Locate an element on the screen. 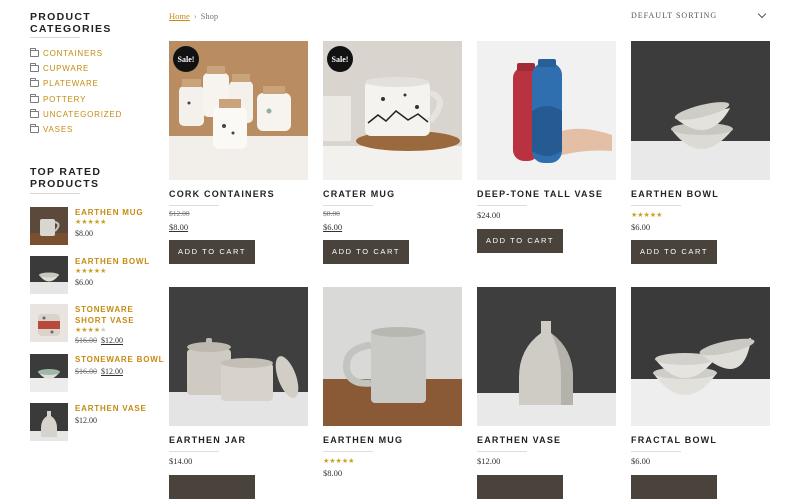 This screenshot has height=499, width=800. top-rated-title: TOP RATED PRODUCTS is located at coordinates (66, 178).